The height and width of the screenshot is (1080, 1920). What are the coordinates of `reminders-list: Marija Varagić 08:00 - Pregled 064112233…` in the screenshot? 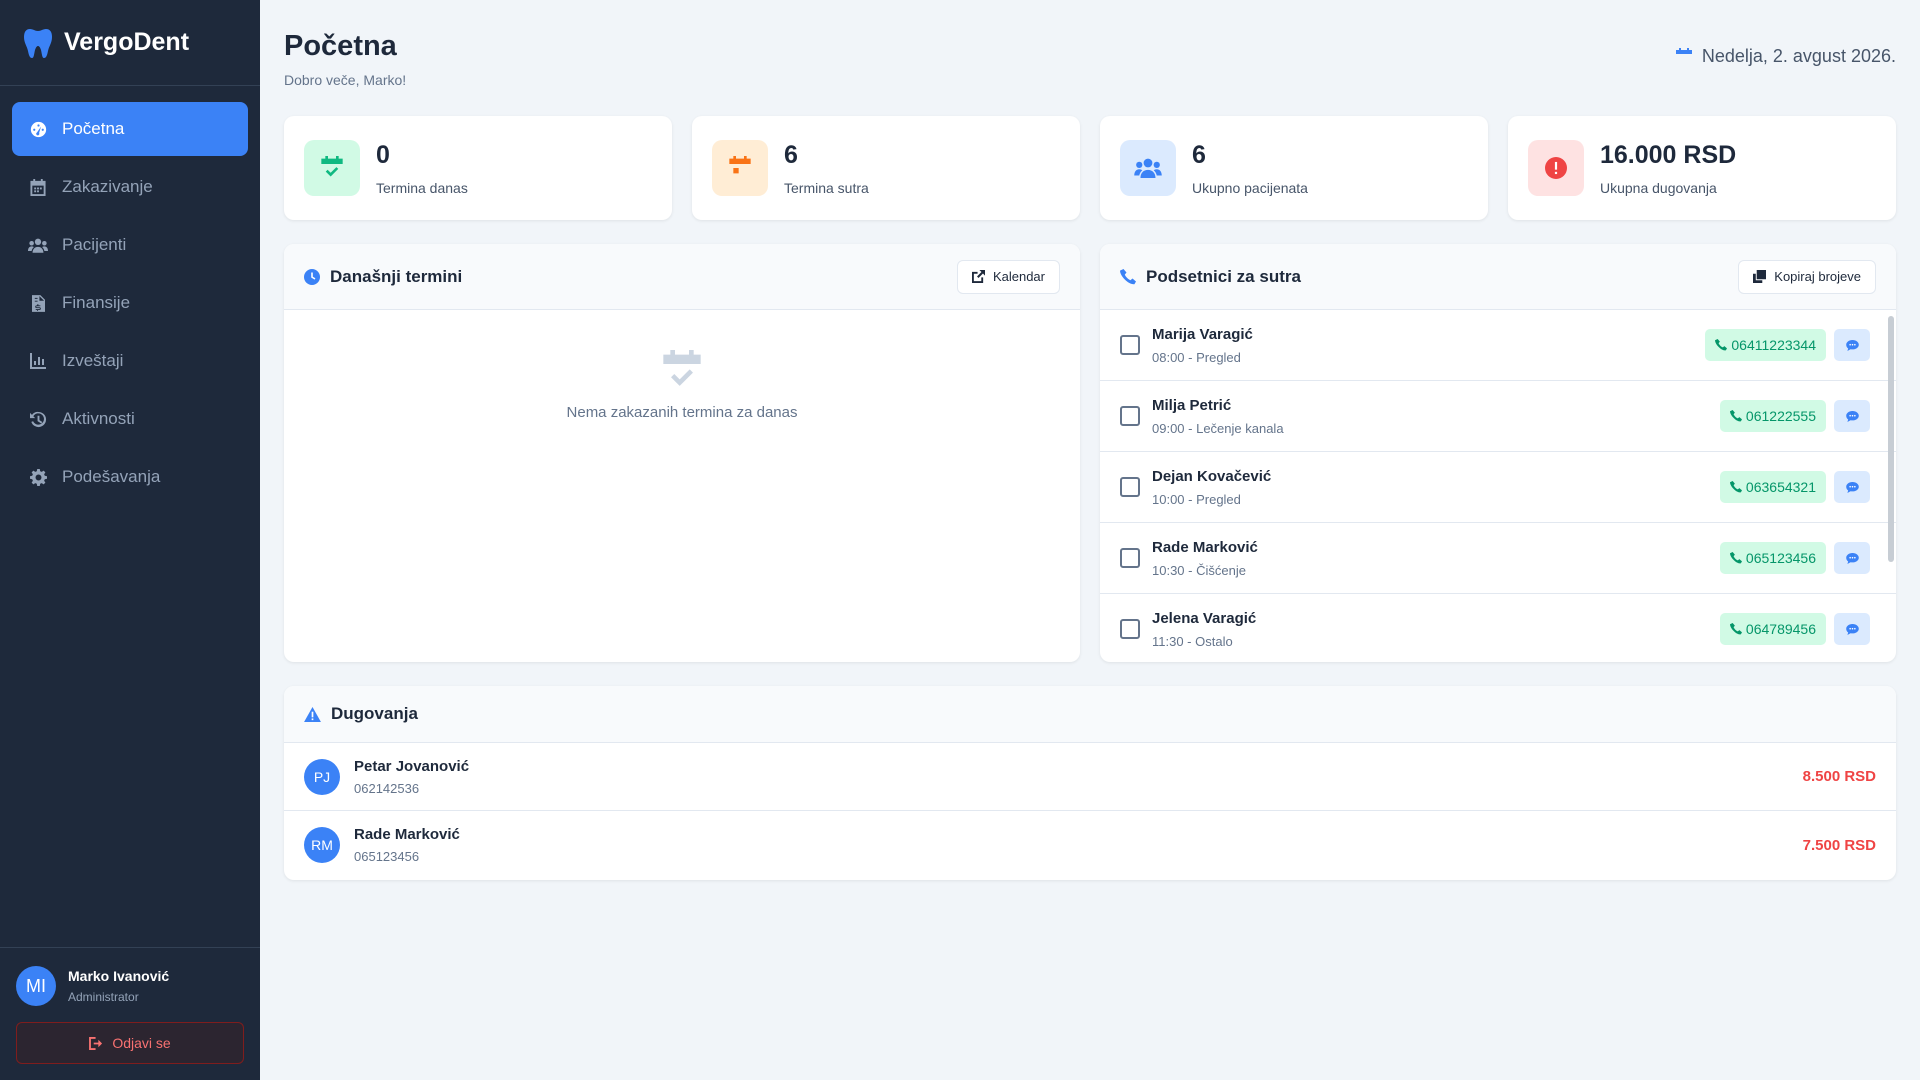 It's located at (1498, 486).